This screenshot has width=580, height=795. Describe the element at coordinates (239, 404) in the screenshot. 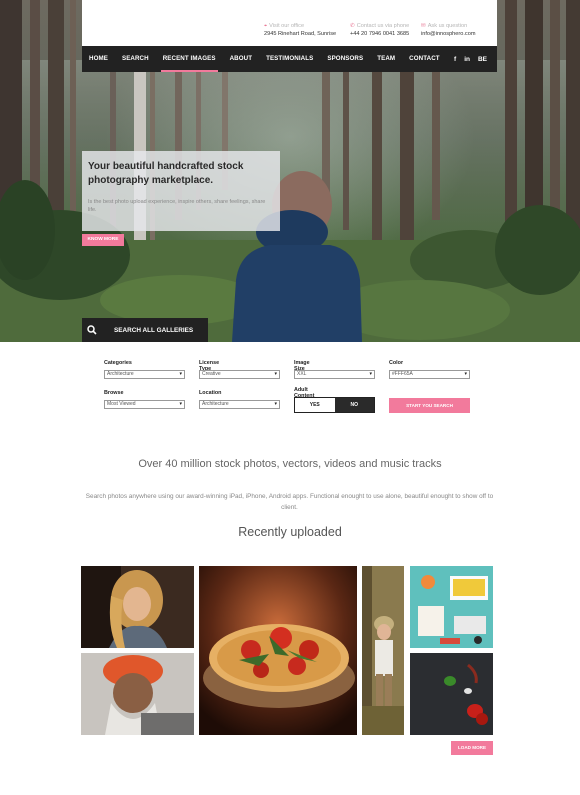

I see `location-select: Architecture ▾` at that location.